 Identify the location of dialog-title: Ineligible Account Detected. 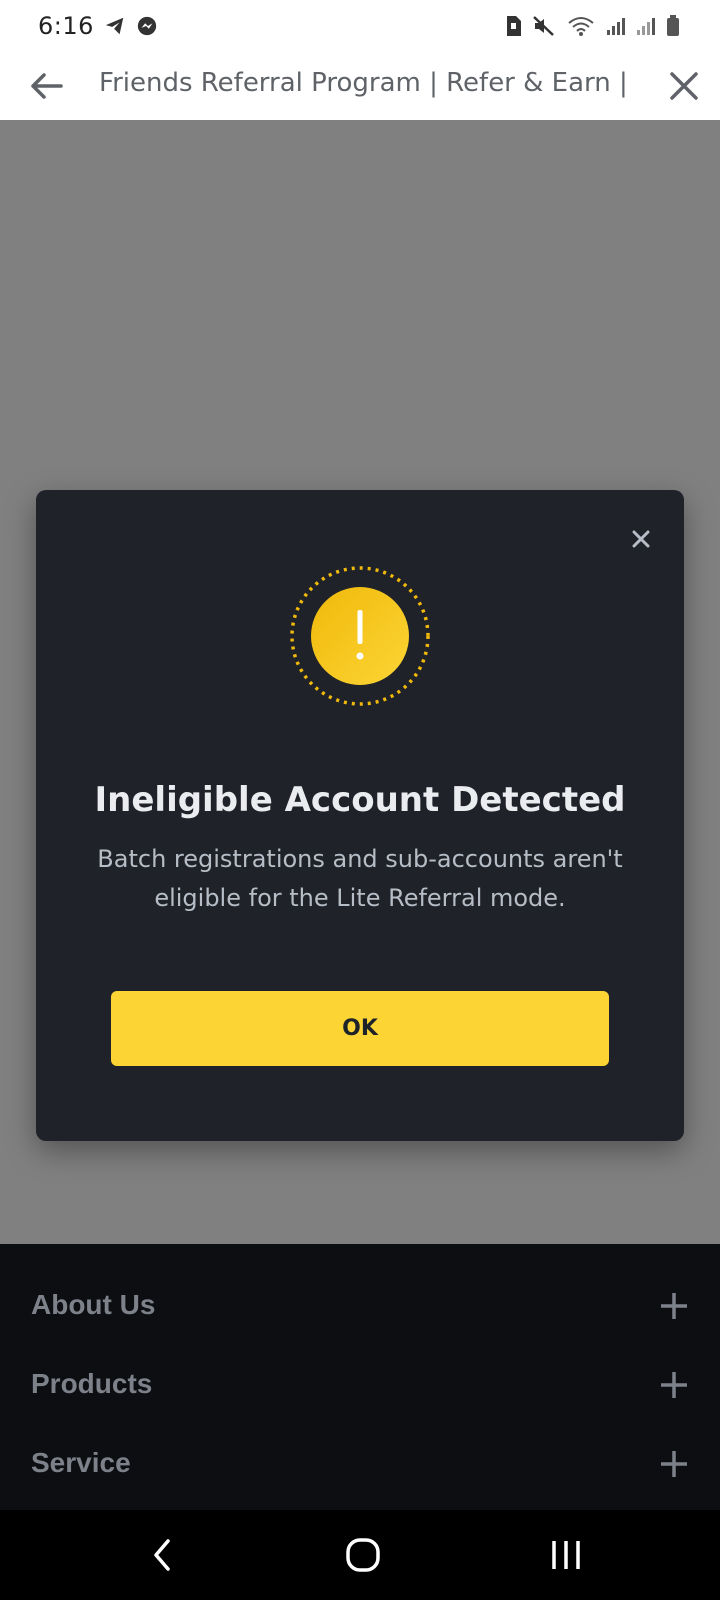
(360, 800).